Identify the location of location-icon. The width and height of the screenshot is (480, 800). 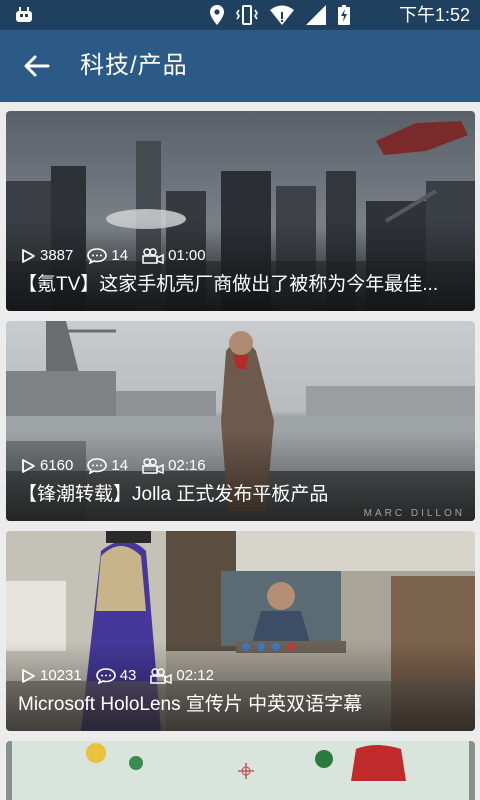
(217, 15).